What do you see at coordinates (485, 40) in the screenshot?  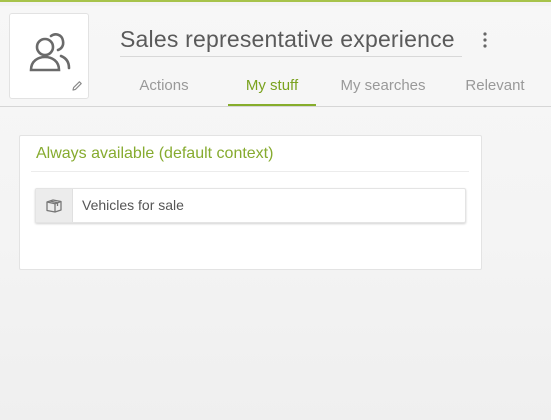 I see `more-vertical-icon` at bounding box center [485, 40].